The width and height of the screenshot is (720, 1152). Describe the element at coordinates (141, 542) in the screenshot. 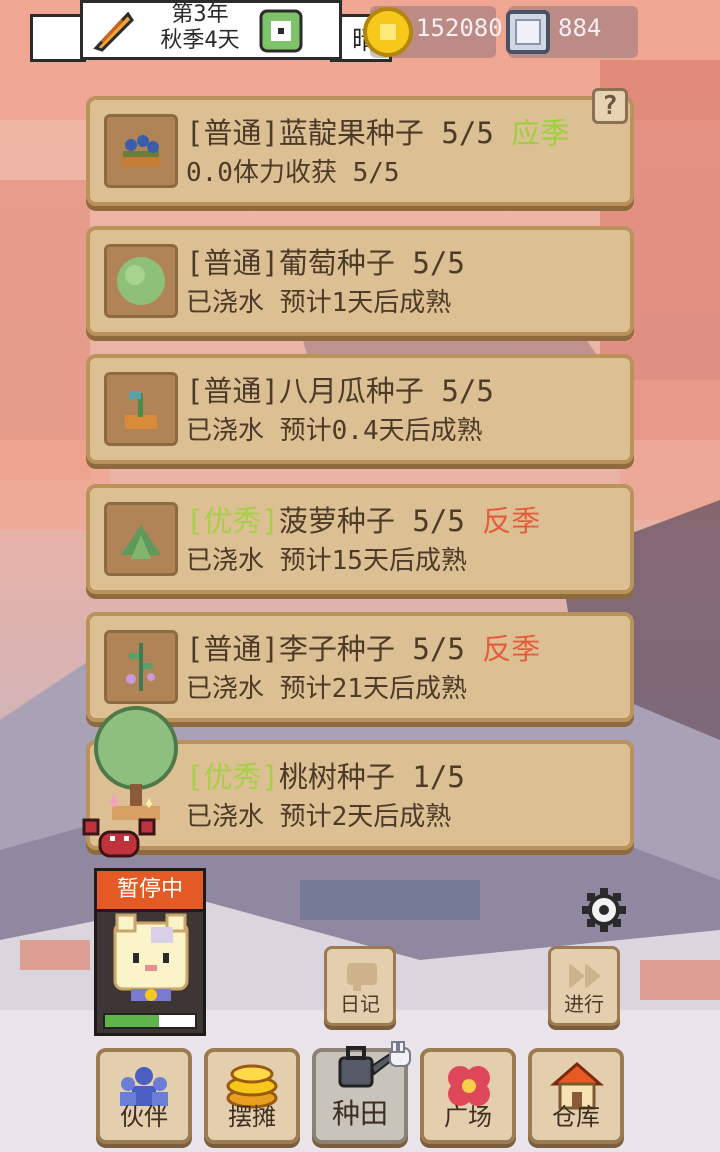

I see `pineapple-leaves-icon` at that location.